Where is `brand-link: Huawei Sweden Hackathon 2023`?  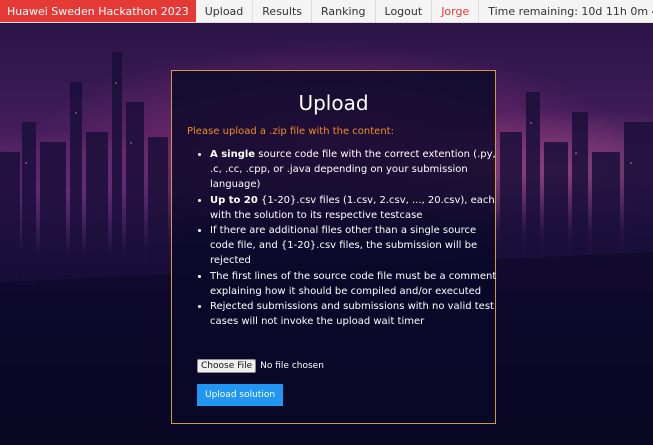
brand-link: Huawei Sweden Hackathon 2023 is located at coordinates (98, 11).